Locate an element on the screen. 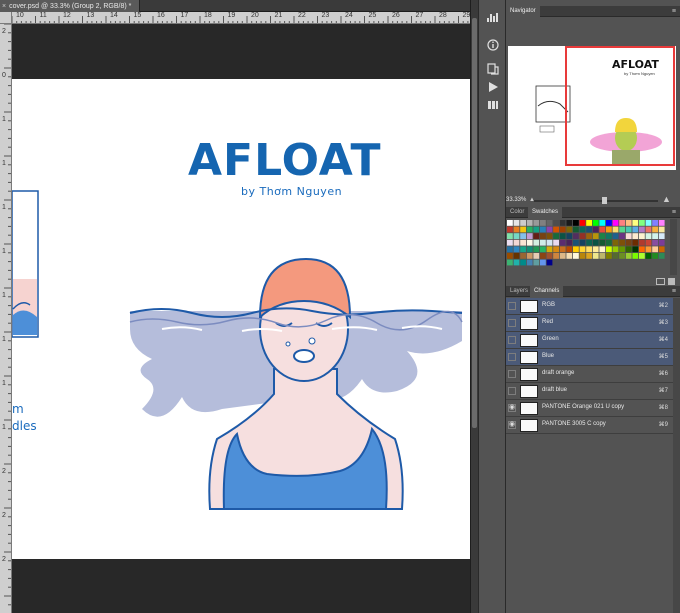 This screenshot has width=680, height=613. channel-row: draft blue ⌘7 is located at coordinates (593, 391).